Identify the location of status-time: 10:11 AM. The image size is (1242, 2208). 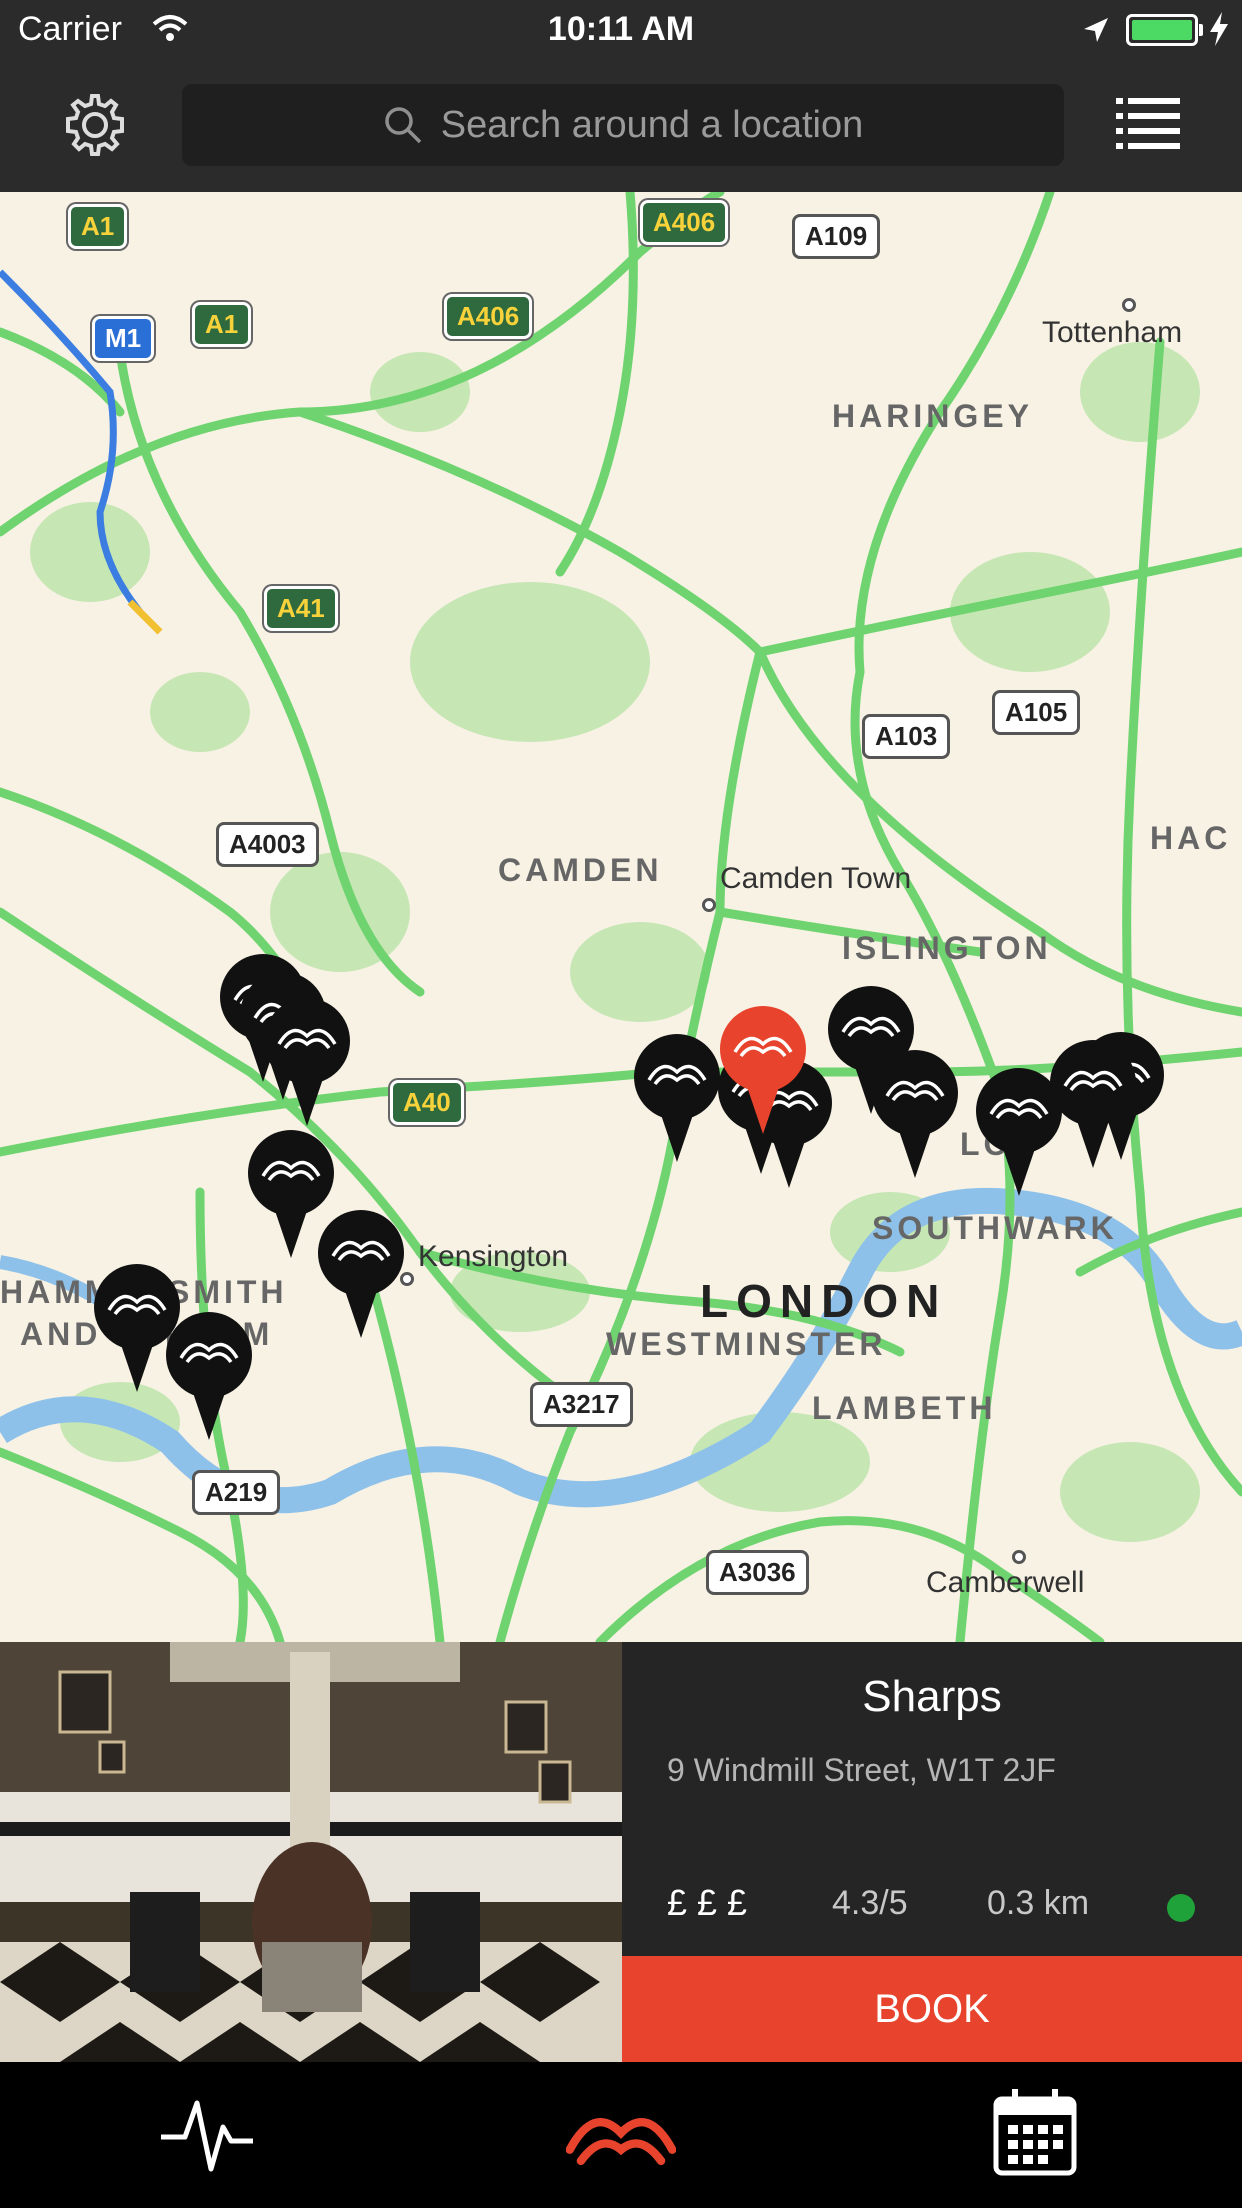
(621, 29).